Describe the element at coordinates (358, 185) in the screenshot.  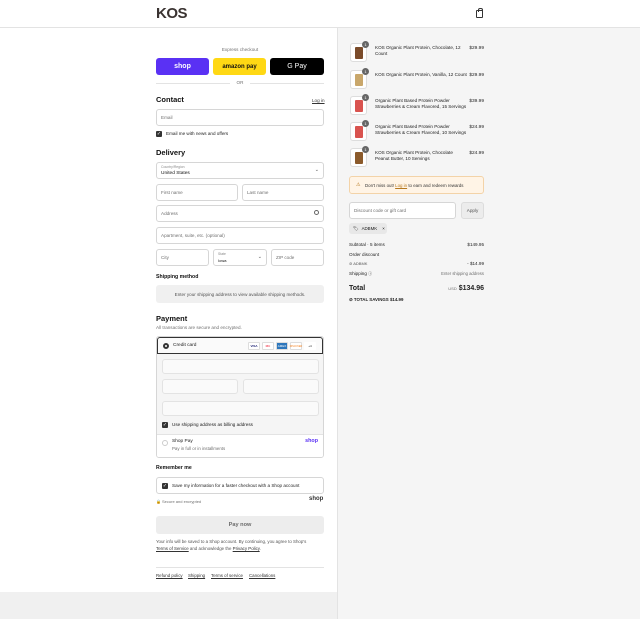
I see `warning-icon: ⚠` at that location.